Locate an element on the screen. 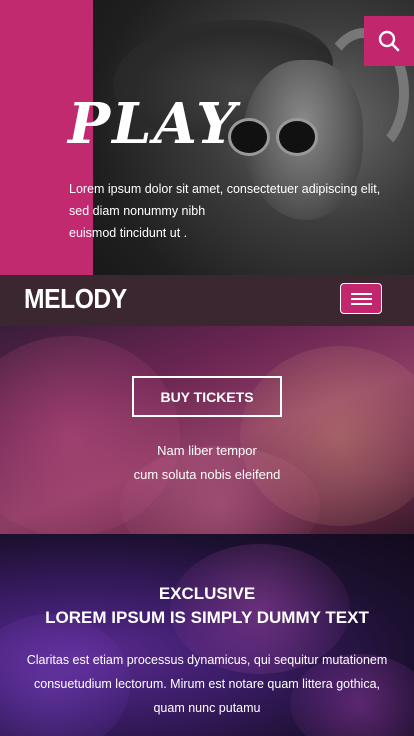 The image size is (414, 736). tickets-text-line2: cum soluta nobis eleifend is located at coordinates (207, 474).